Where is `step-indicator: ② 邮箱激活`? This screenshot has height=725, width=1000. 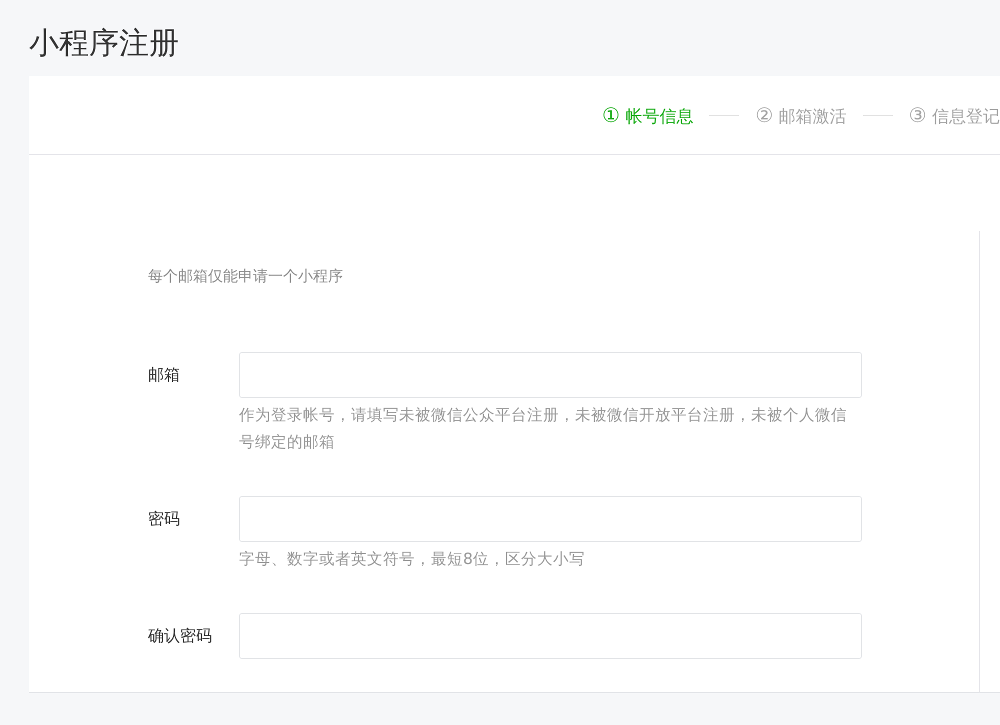 step-indicator: ② 邮箱激活 is located at coordinates (801, 115).